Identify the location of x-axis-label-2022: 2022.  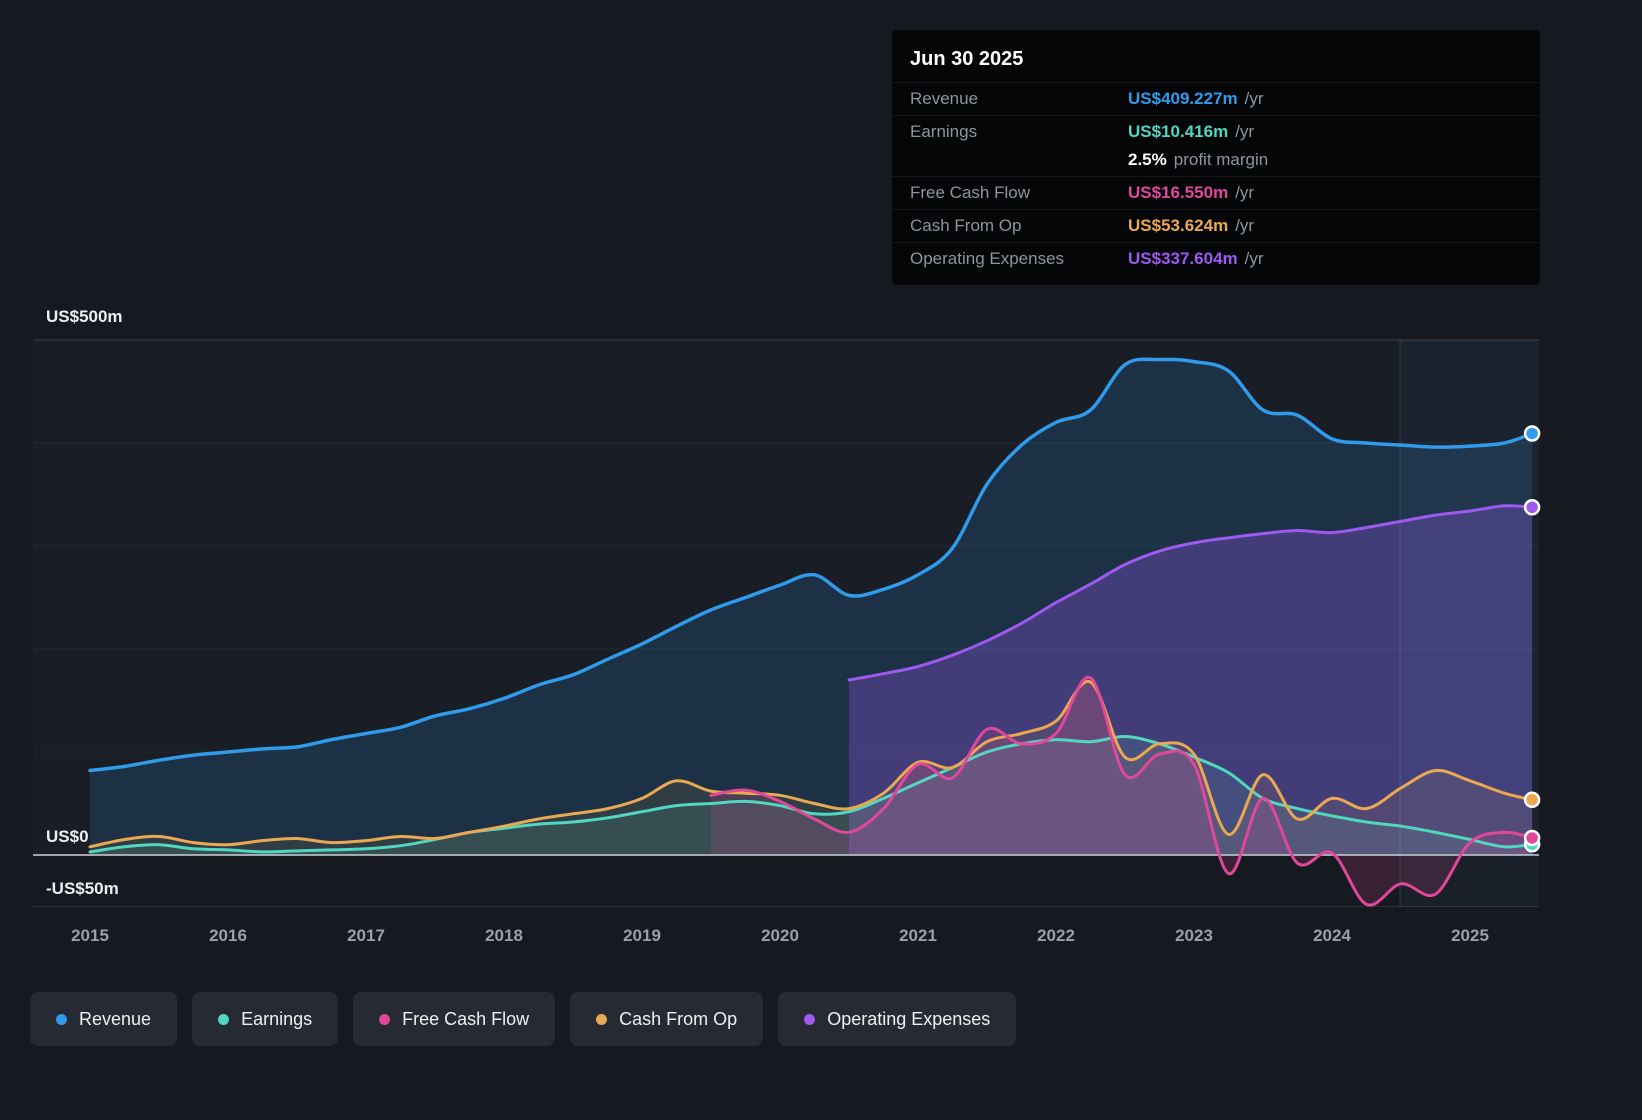
(1056, 935).